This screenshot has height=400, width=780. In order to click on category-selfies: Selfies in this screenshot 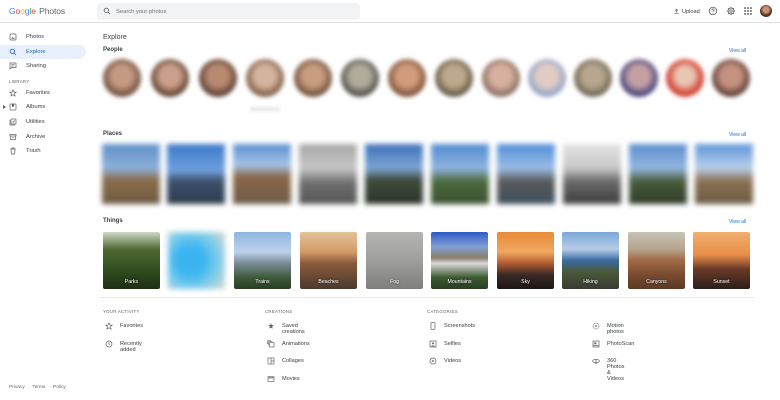, I will do `click(444, 349)`.